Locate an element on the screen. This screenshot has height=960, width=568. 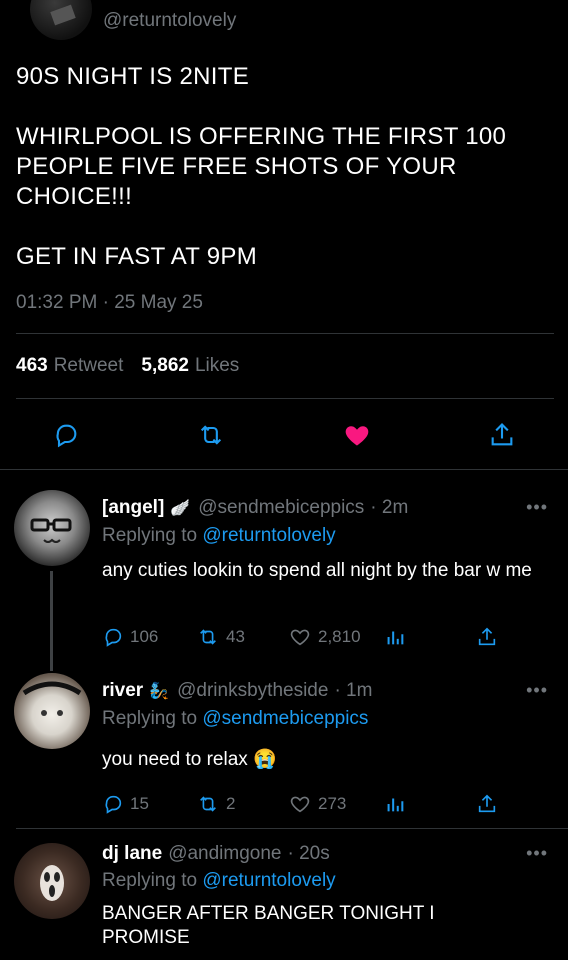
like-count: 2,810 is located at coordinates (339, 636).